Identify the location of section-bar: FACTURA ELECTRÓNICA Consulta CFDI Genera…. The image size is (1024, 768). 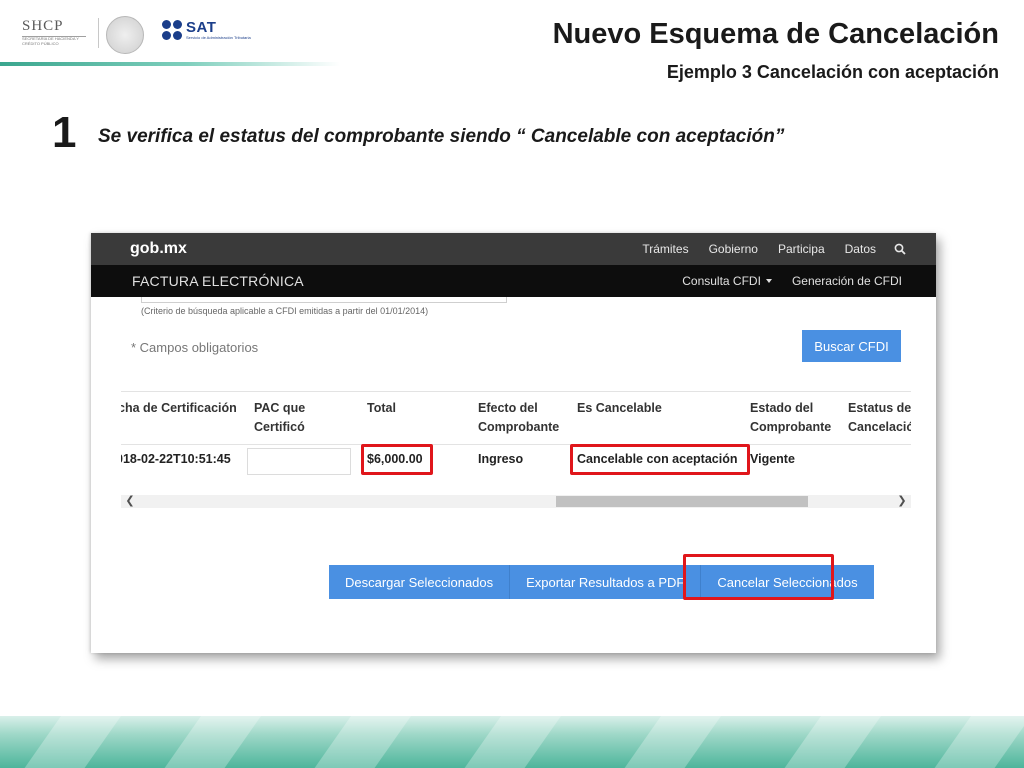
(513, 281).